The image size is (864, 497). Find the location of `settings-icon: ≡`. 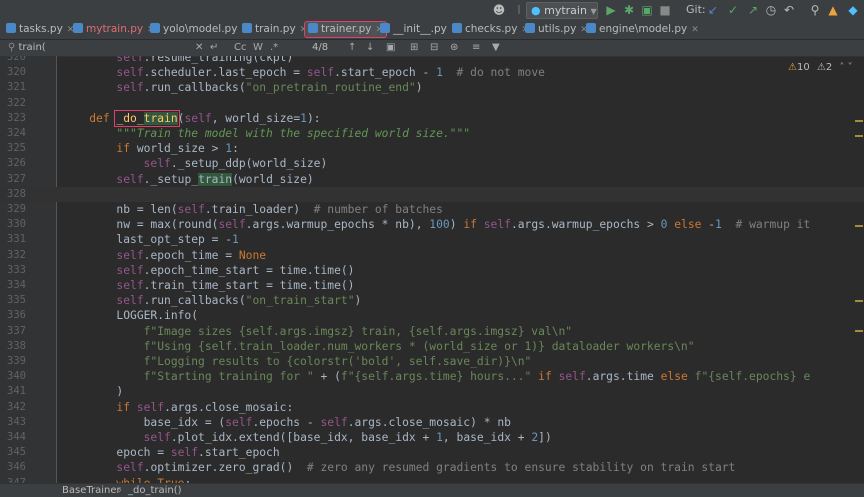

settings-icon: ≡ is located at coordinates (476, 48).